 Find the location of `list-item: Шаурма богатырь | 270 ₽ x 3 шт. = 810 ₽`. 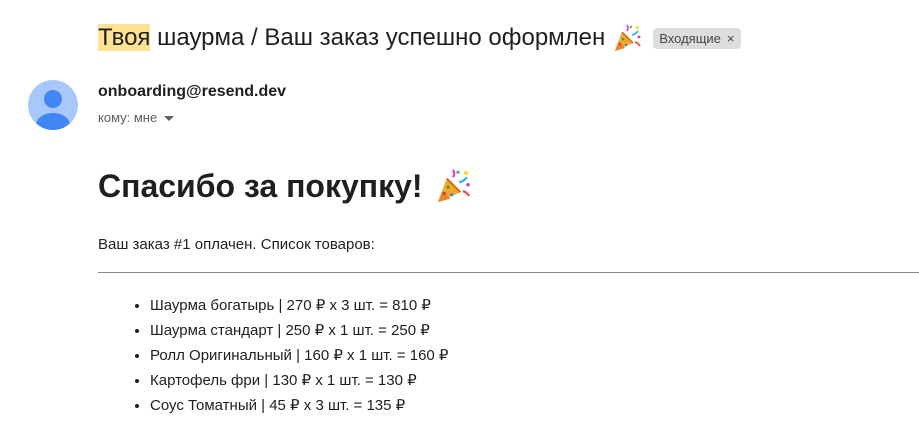

list-item: Шаурма богатырь | 270 ₽ x 3 шт. = 810 ₽ is located at coordinates (299, 305).